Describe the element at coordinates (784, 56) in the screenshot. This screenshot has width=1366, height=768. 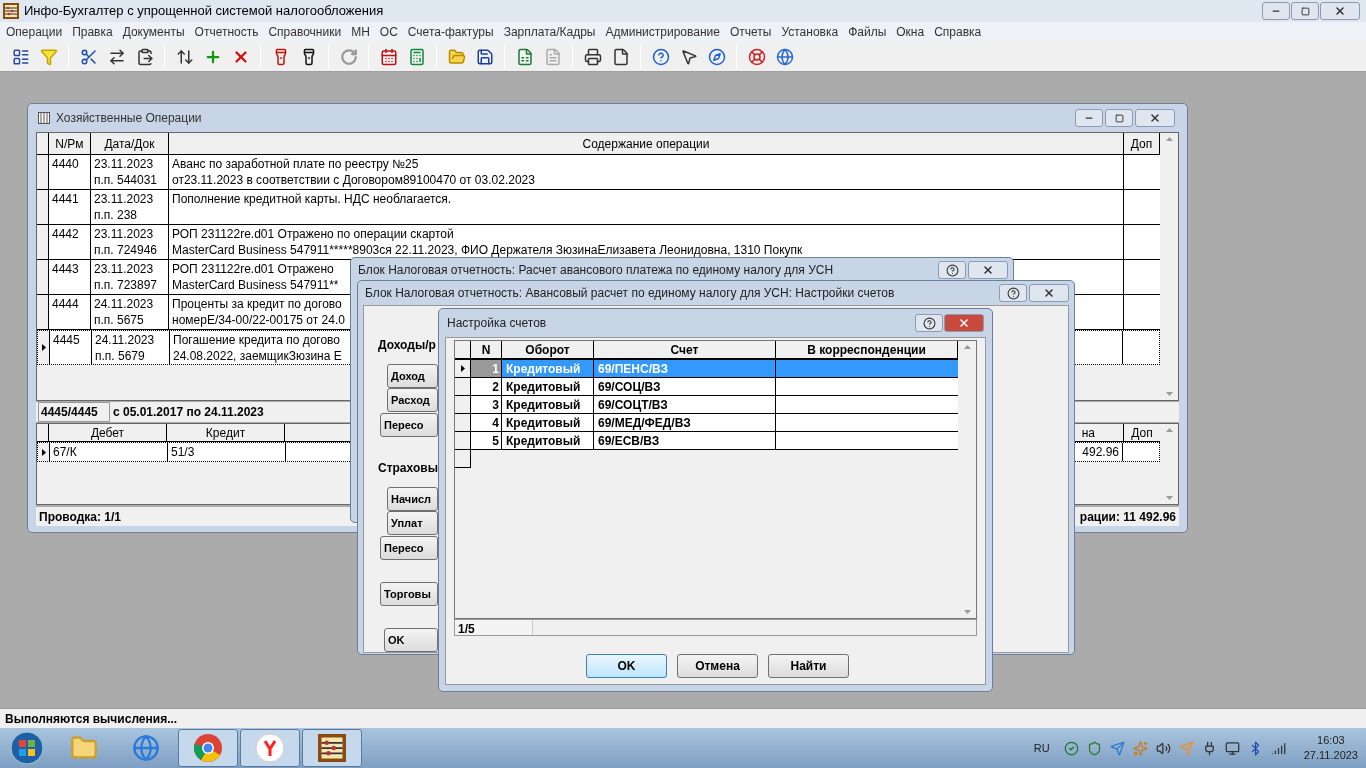
I see `globe-icon` at that location.